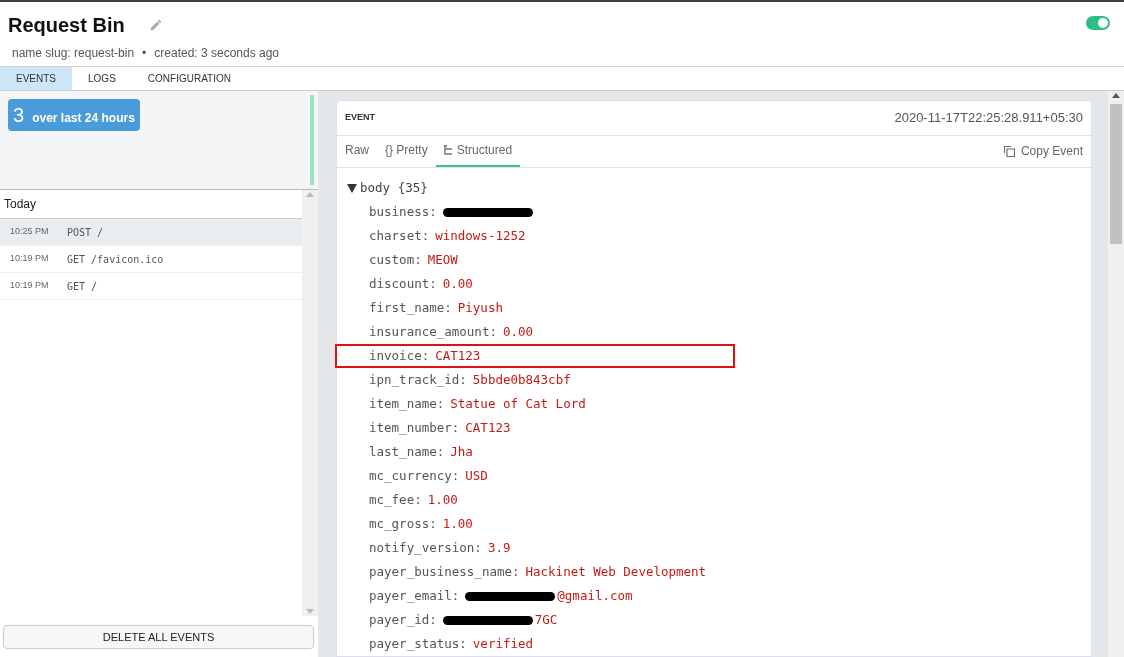 This screenshot has width=1124, height=657. What do you see at coordinates (36, 78) in the screenshot?
I see `tab: EVENTS` at bounding box center [36, 78].